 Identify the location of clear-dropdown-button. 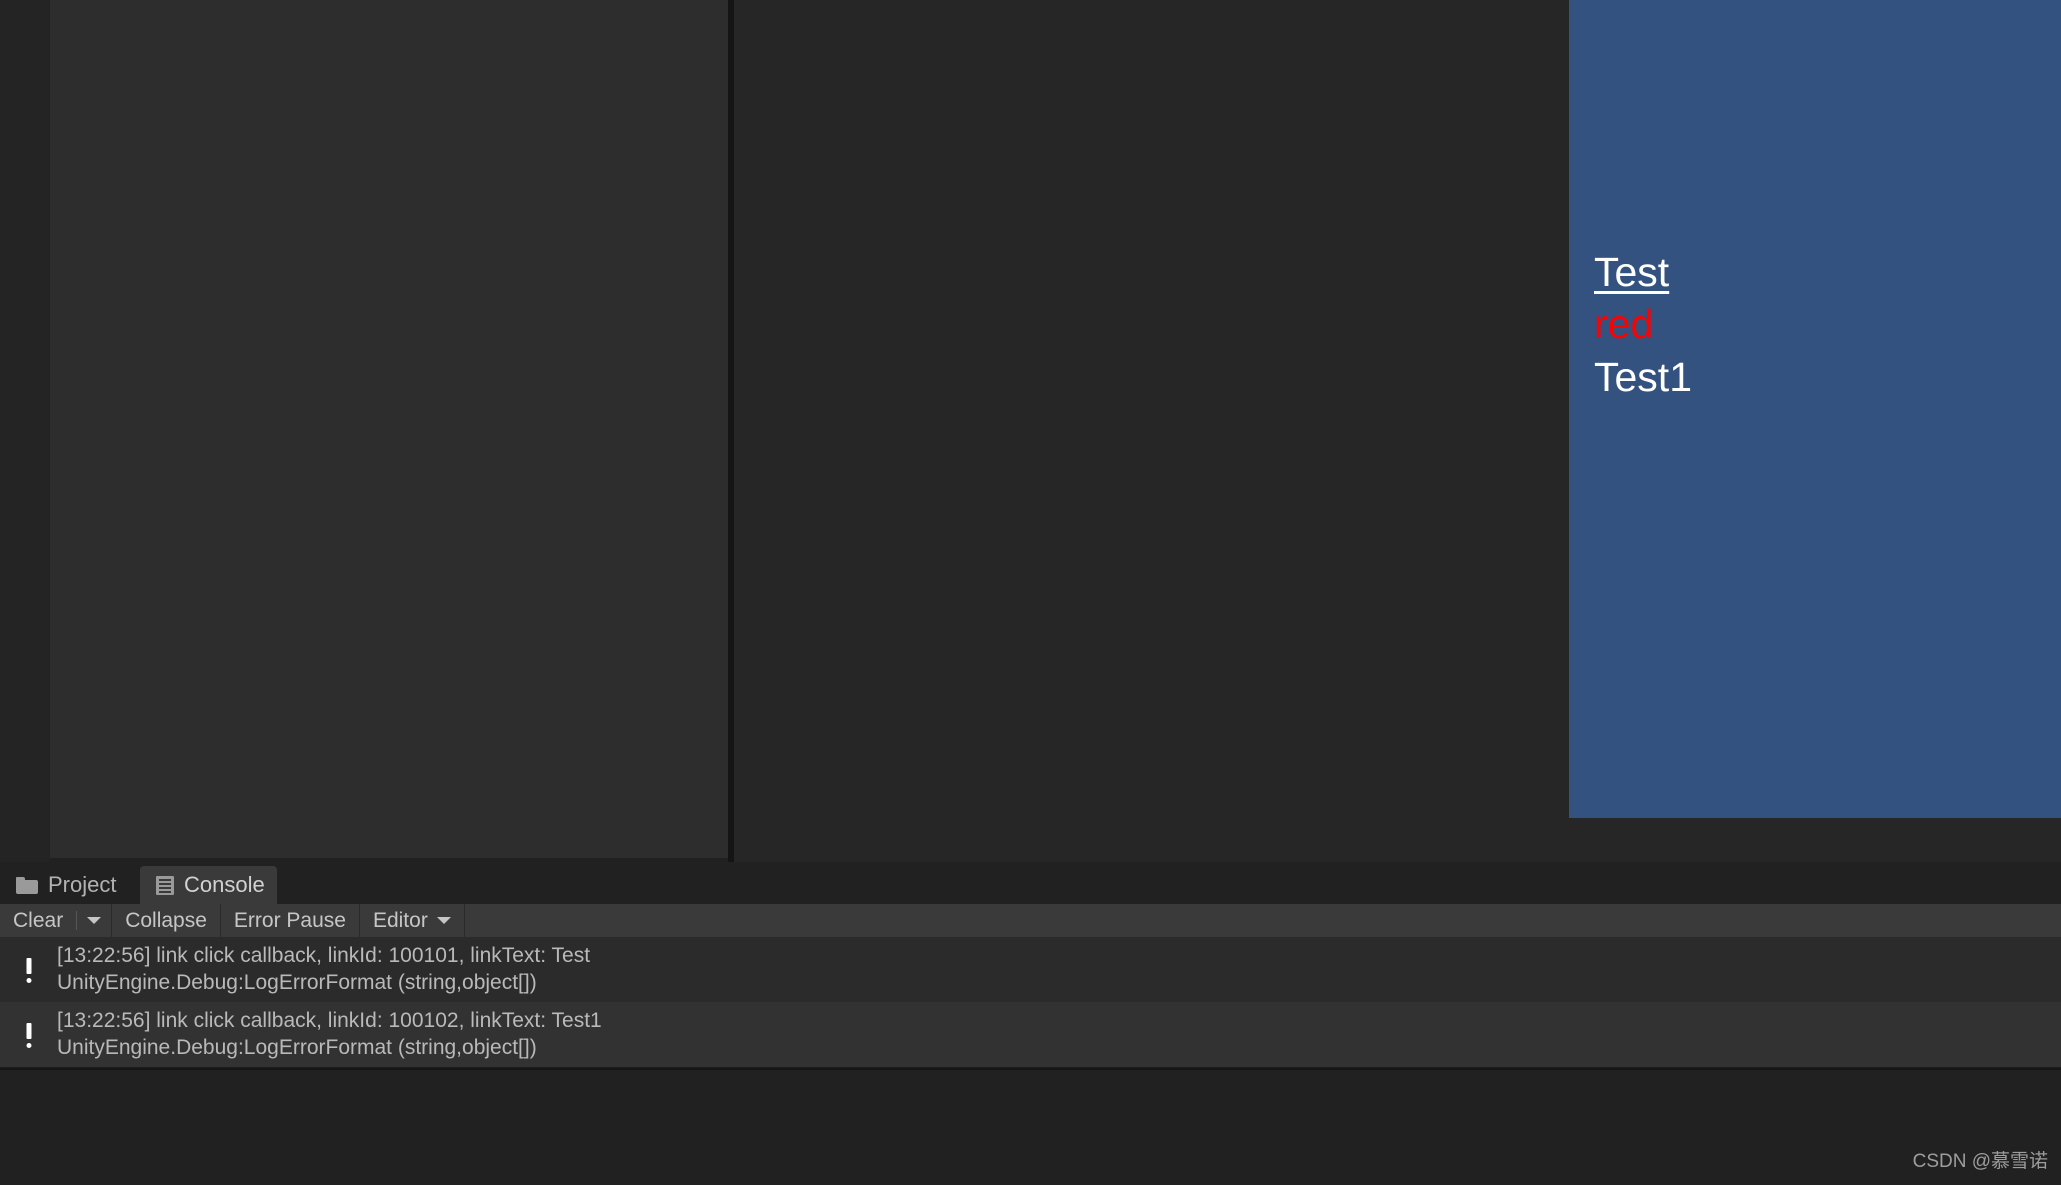
(94, 920).